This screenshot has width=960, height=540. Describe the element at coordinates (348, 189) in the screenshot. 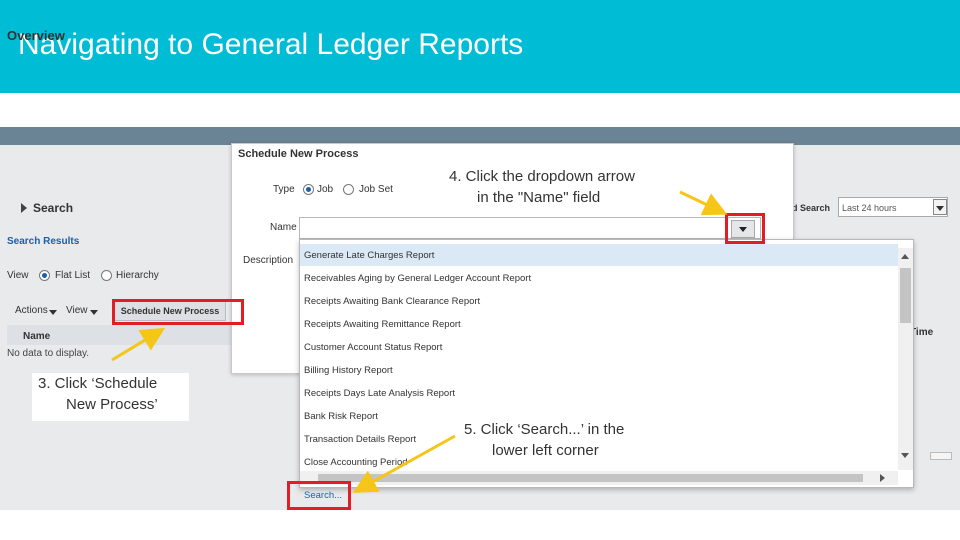

I see `job-set-radio` at that location.